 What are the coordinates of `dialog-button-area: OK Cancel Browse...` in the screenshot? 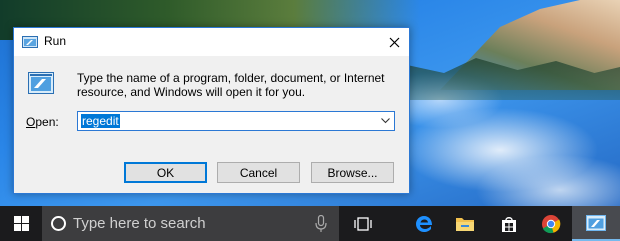 It's located at (211, 171).